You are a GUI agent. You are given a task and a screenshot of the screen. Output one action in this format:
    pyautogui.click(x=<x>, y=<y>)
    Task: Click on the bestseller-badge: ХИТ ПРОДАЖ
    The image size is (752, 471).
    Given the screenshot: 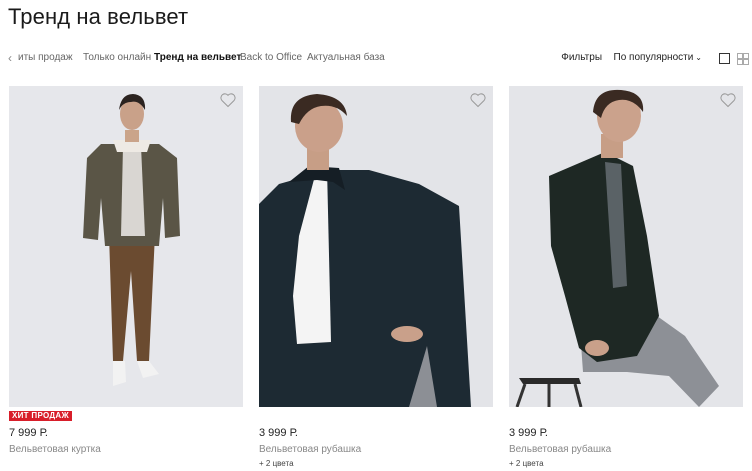 What is the action you would take?
    pyautogui.click(x=40, y=416)
    